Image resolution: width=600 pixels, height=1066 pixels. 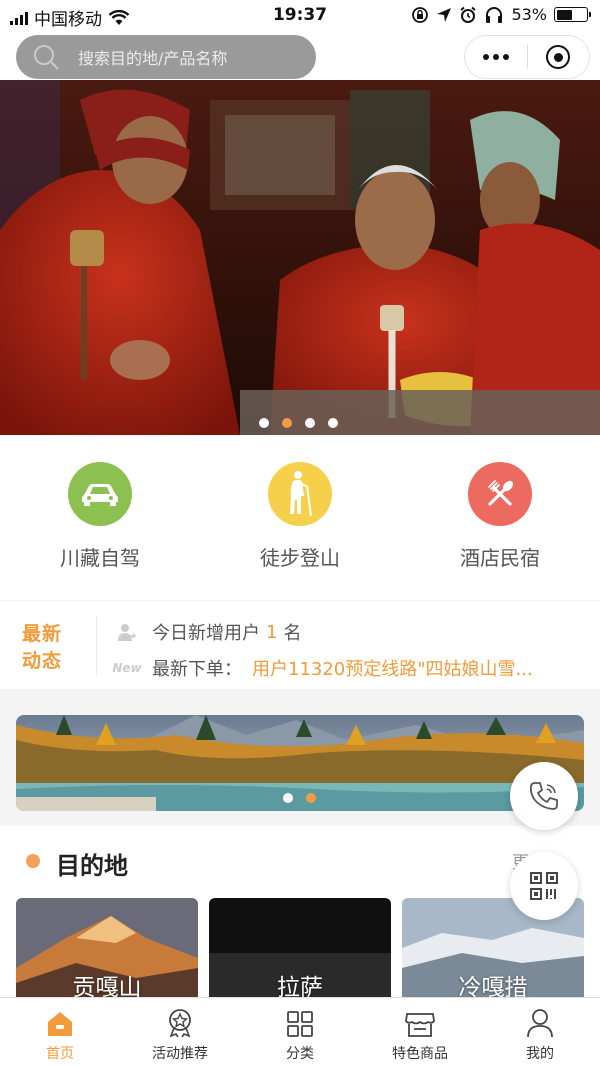 I want to click on tab-home: 首页, so click(x=60, y=1032).